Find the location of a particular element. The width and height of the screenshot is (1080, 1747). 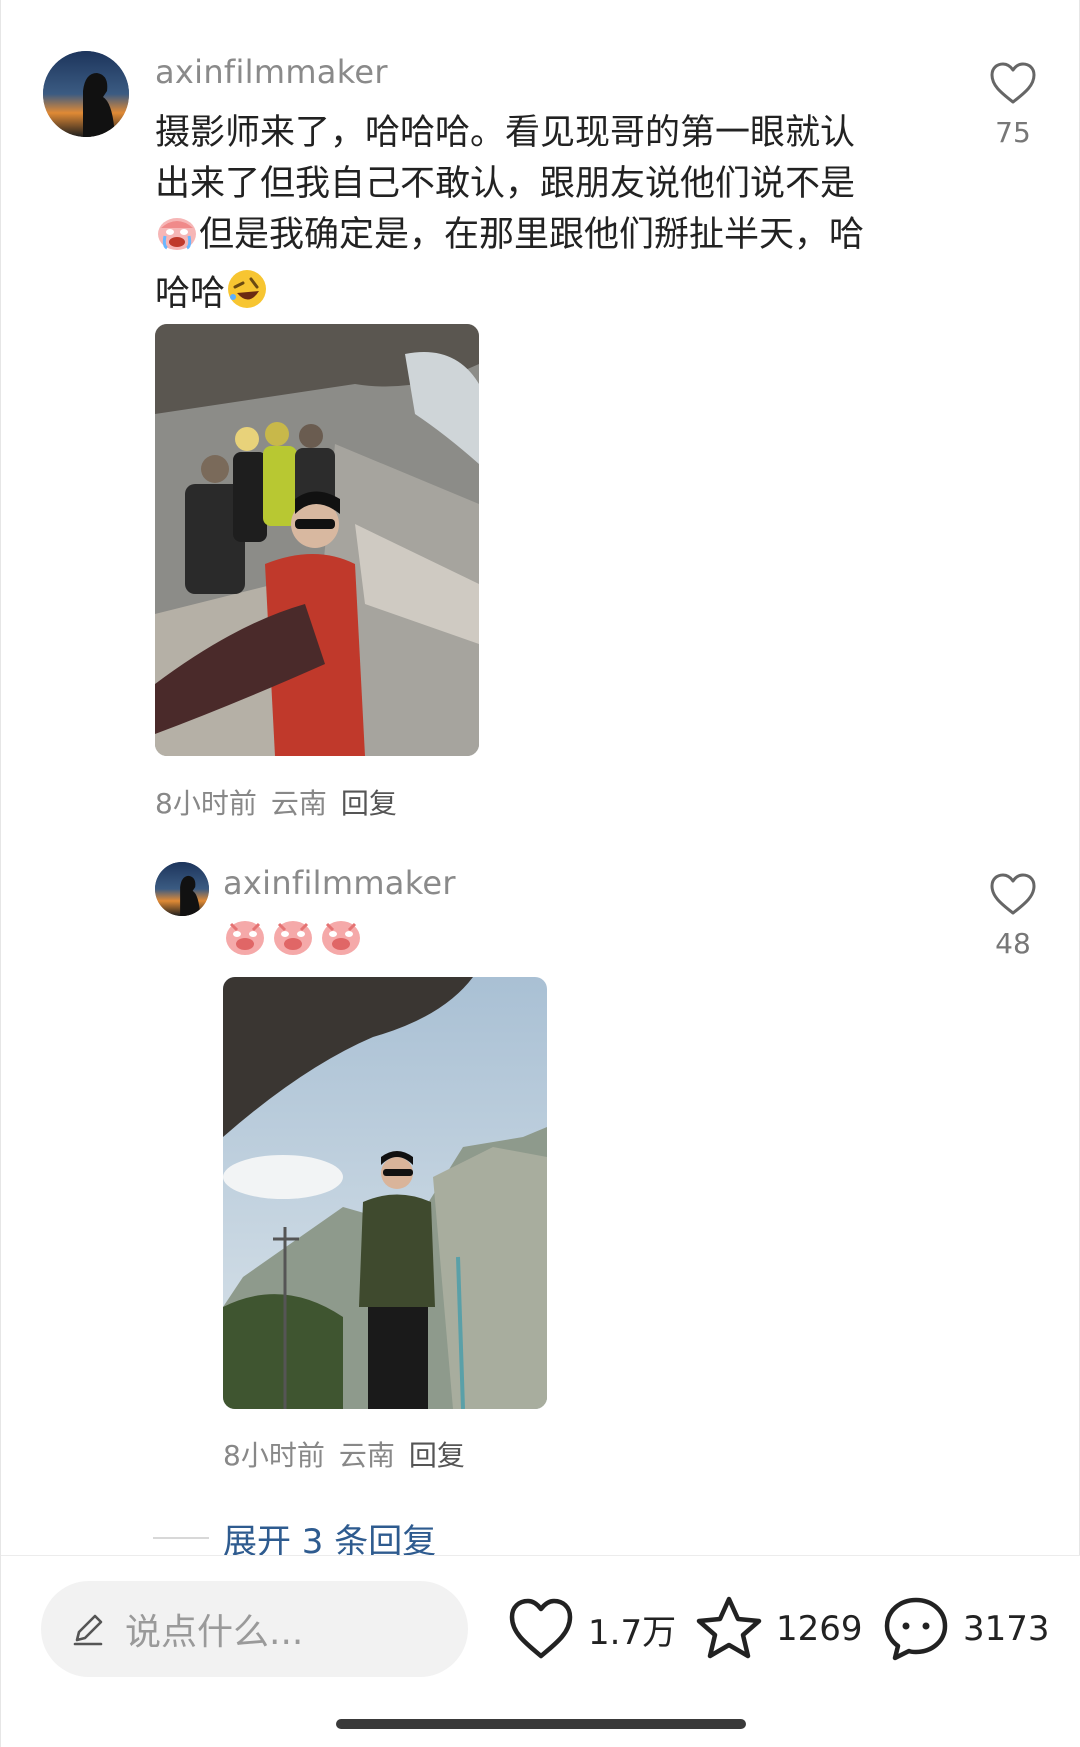

reply-username: axinfilmmaker is located at coordinates (339, 883).